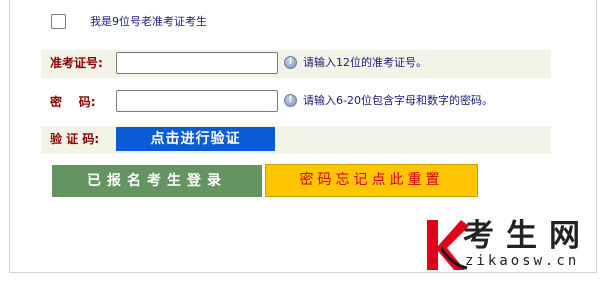 This screenshot has width=606, height=281. I want to click on password-label: 密 码:, so click(73, 102).